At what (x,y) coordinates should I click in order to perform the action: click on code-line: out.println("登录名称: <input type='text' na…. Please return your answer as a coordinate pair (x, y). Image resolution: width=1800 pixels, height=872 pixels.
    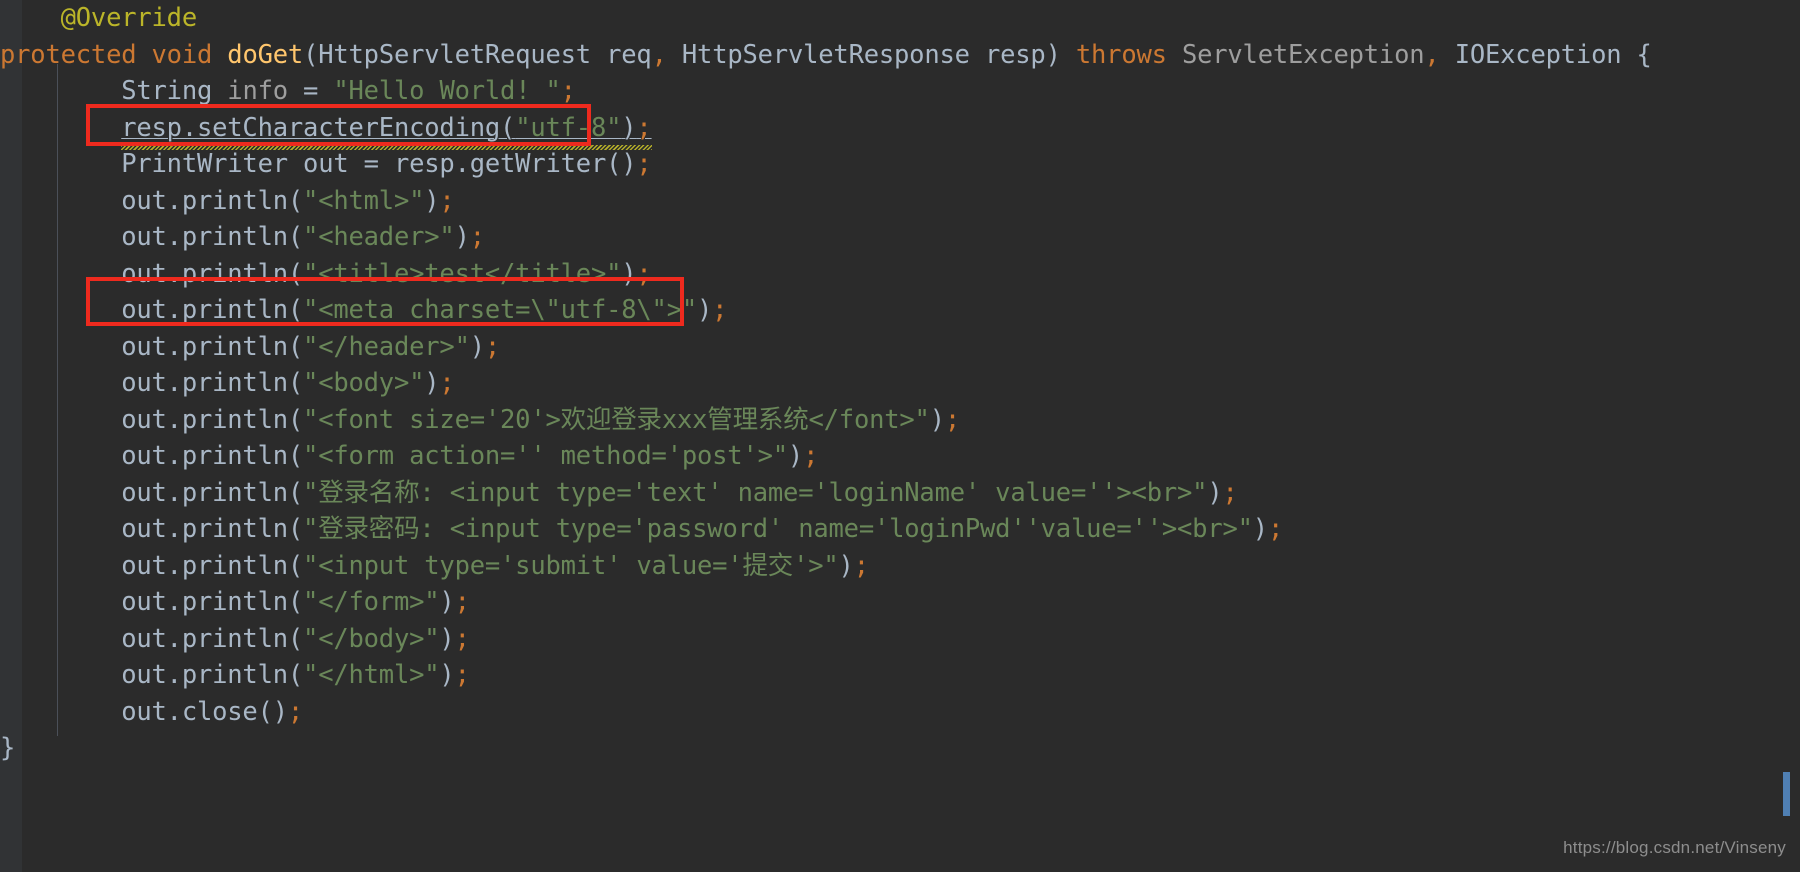
    Looking at the image, I should click on (900, 493).